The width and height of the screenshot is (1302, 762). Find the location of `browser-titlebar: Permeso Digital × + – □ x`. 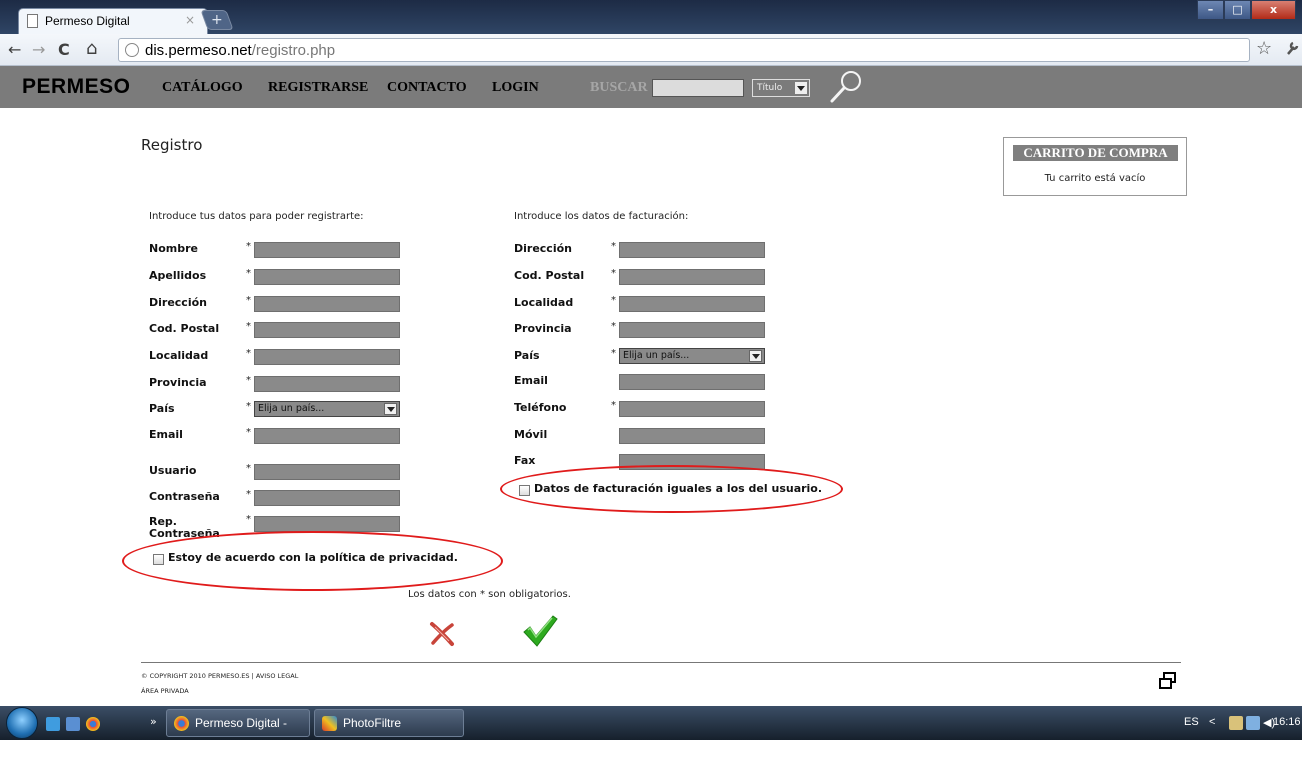

browser-titlebar: Permeso Digital × + – □ x is located at coordinates (651, 17).